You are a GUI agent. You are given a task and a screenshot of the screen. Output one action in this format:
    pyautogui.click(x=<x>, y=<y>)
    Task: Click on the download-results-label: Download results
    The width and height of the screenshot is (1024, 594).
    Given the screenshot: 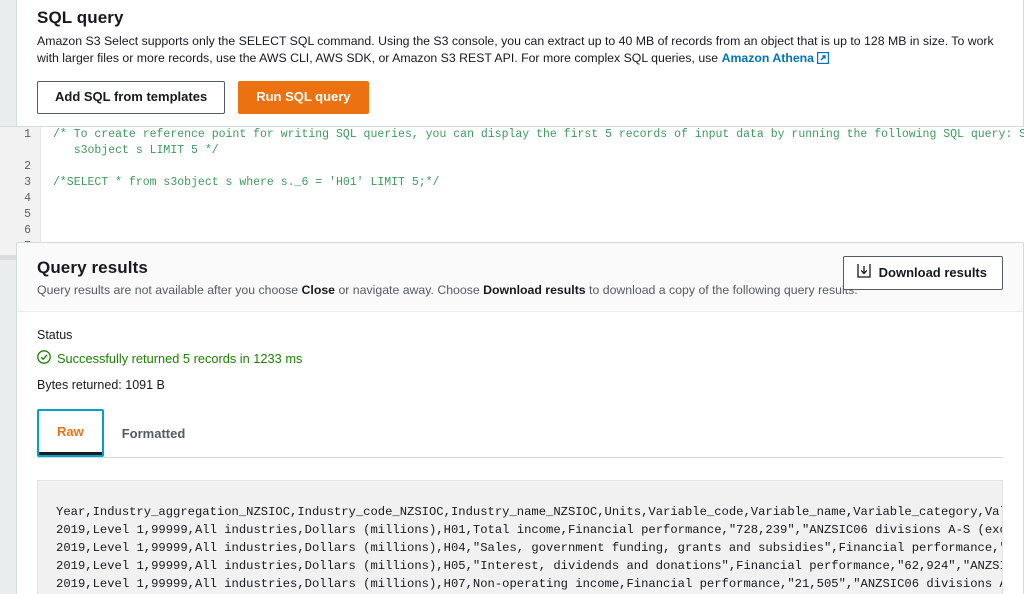 What is the action you would take?
    pyautogui.click(x=932, y=272)
    